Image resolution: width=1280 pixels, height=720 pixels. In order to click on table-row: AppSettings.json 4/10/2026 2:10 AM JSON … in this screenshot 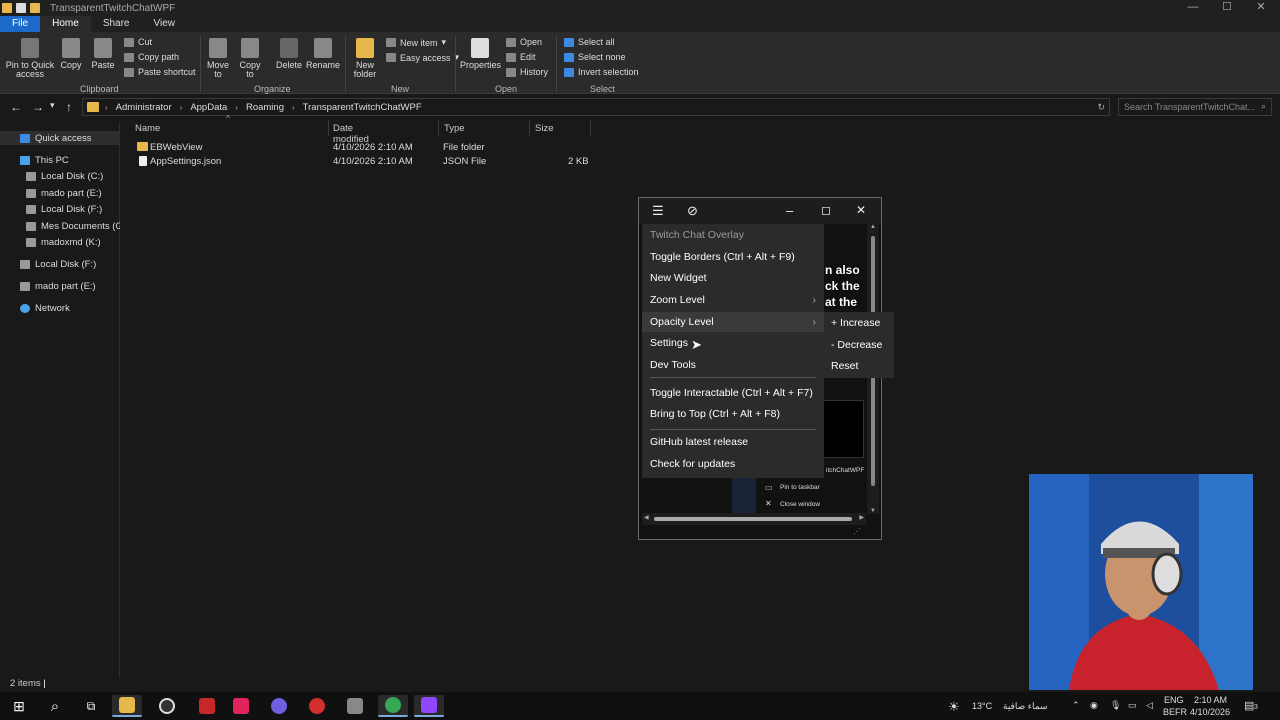, I will do `click(364, 162)`.